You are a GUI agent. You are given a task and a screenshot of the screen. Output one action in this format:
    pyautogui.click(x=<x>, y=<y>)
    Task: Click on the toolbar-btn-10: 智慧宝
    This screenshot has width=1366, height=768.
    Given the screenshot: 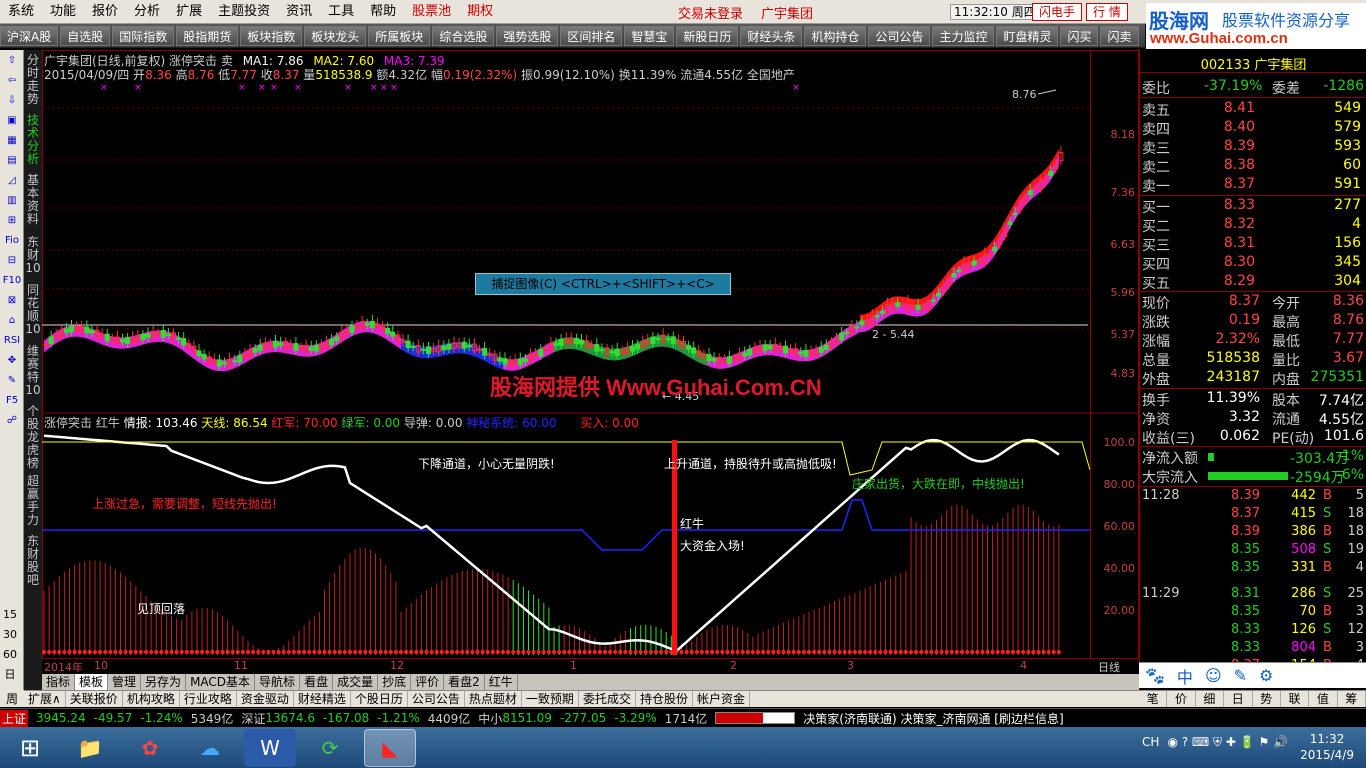 What is the action you would take?
    pyautogui.click(x=649, y=35)
    